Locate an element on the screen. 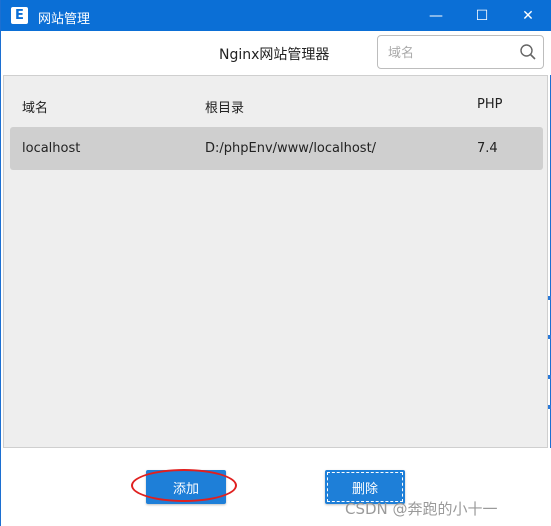  column-header-root: 根目录 is located at coordinates (225, 108).